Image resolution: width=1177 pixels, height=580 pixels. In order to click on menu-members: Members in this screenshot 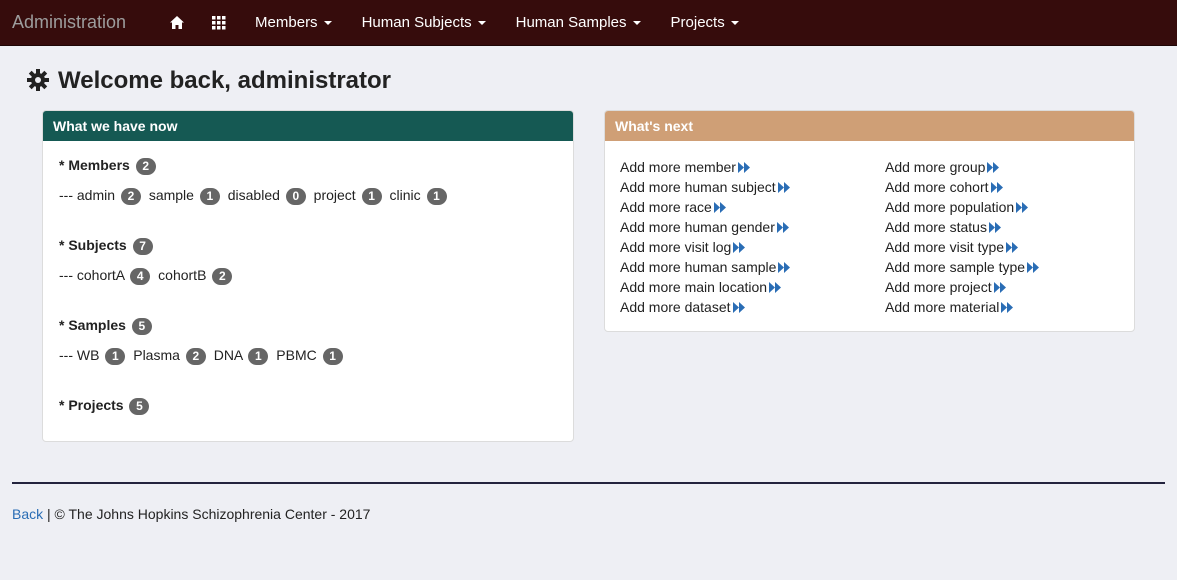, I will do `click(293, 23)`.